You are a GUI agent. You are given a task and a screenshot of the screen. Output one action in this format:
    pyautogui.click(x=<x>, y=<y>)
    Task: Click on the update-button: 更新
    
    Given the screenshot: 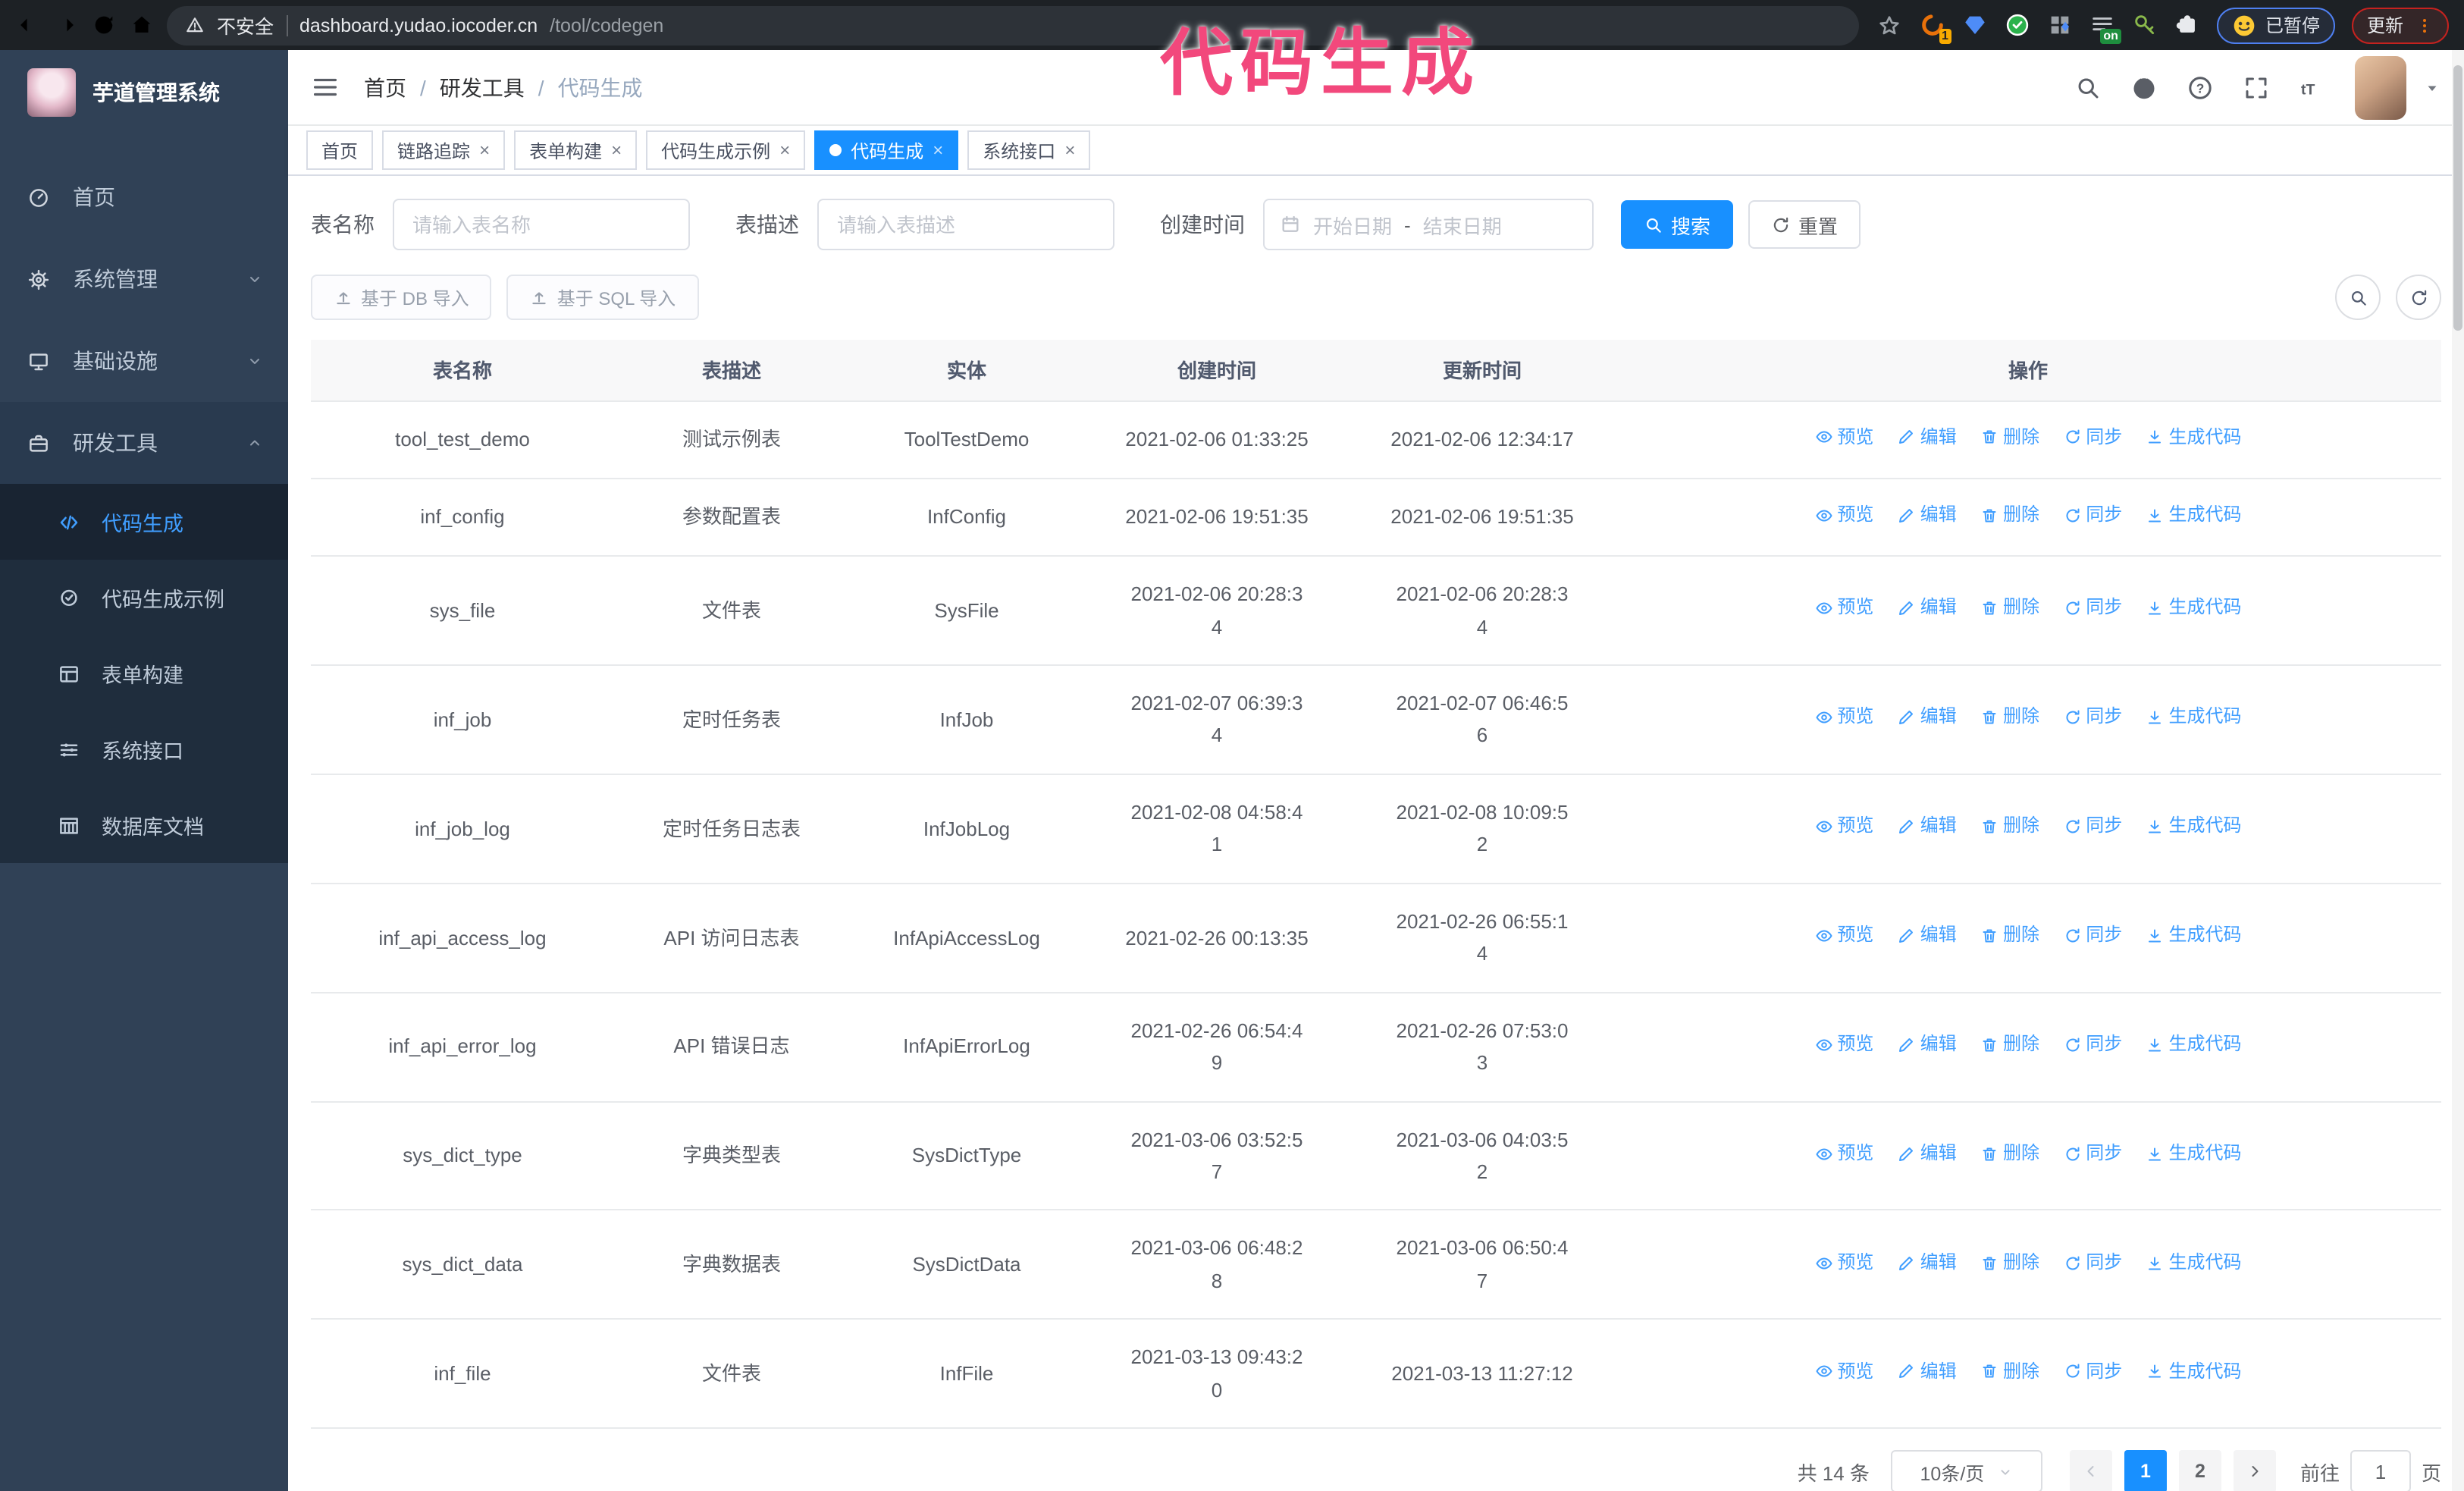 What is the action you would take?
    pyautogui.click(x=2400, y=25)
    